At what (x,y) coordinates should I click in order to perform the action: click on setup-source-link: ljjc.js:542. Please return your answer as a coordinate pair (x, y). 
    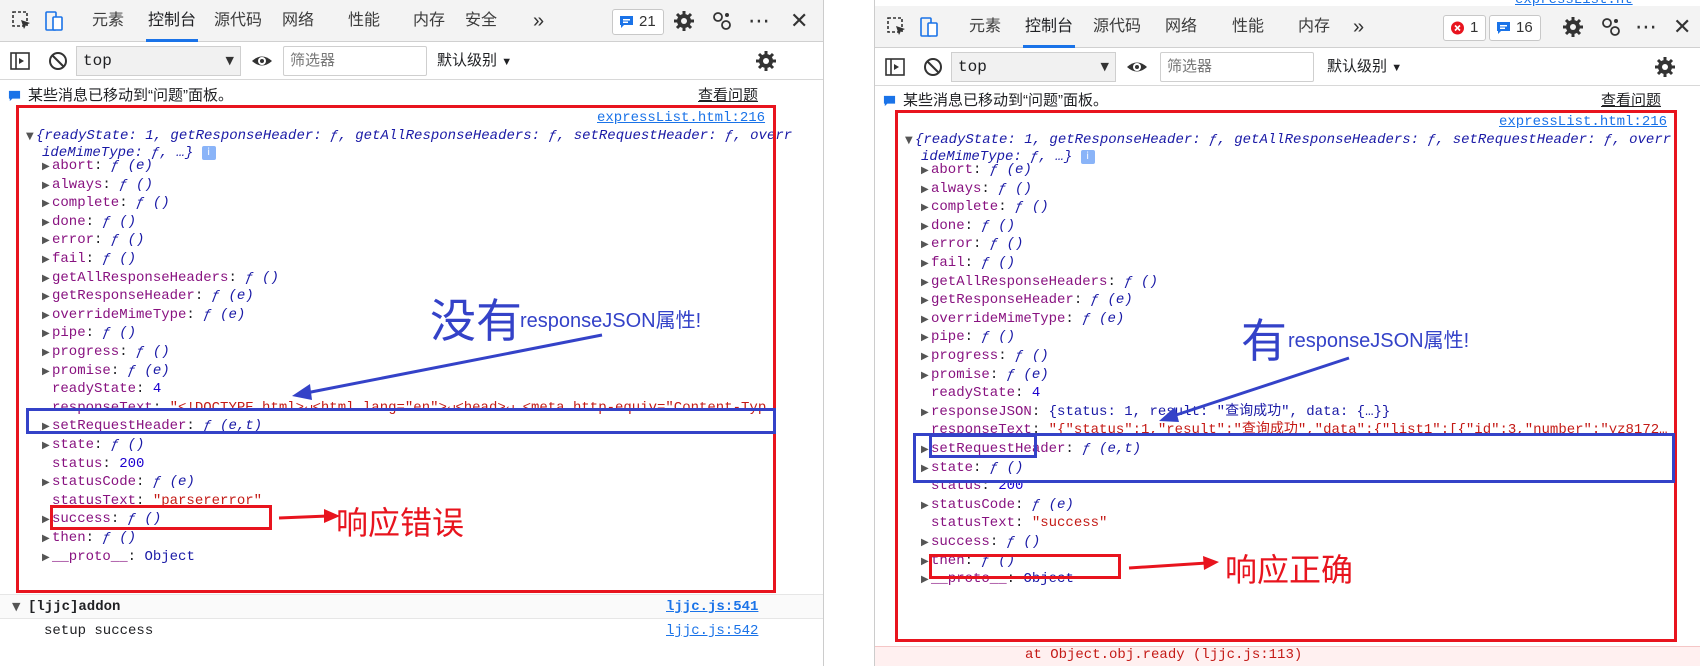
    Looking at the image, I should click on (712, 631).